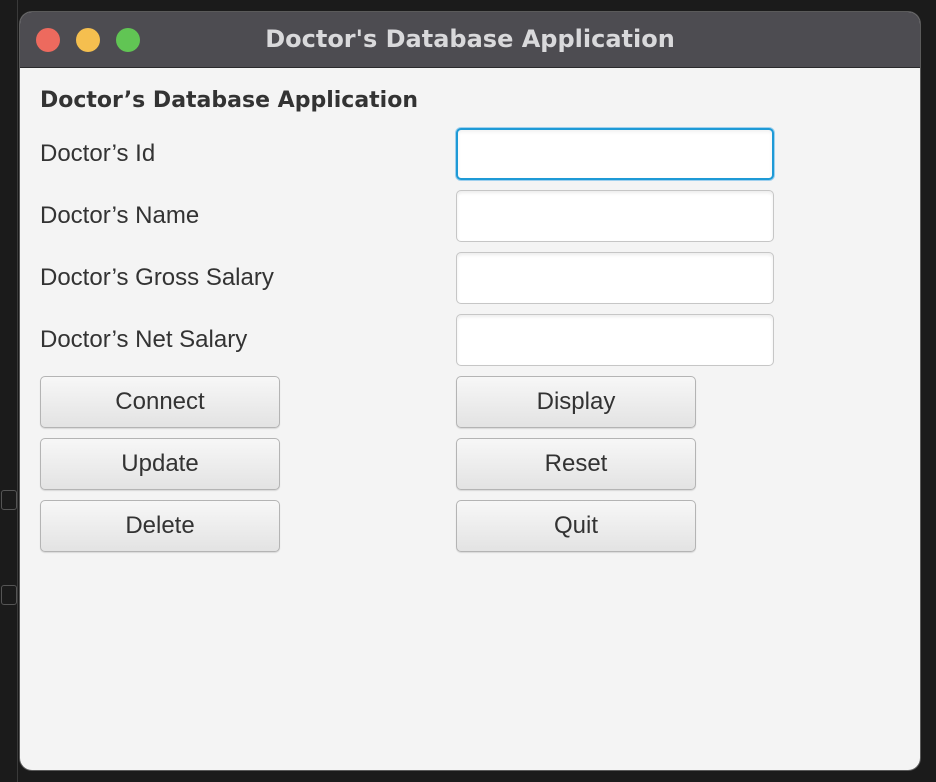  I want to click on update-button: Update, so click(160, 464).